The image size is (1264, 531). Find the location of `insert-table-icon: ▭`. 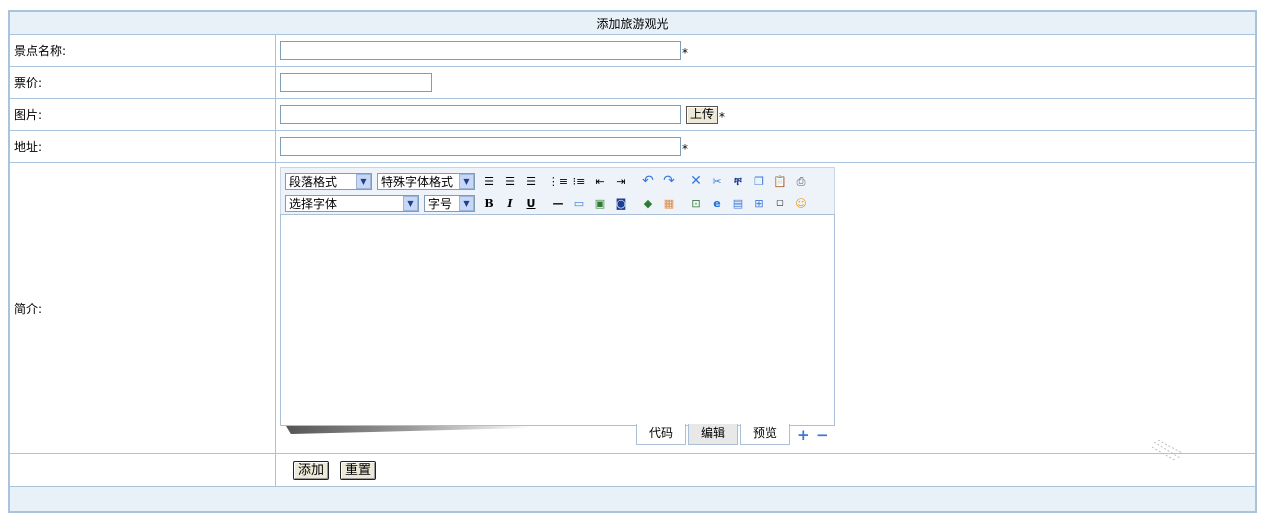

insert-table-icon: ▭ is located at coordinates (579, 203).